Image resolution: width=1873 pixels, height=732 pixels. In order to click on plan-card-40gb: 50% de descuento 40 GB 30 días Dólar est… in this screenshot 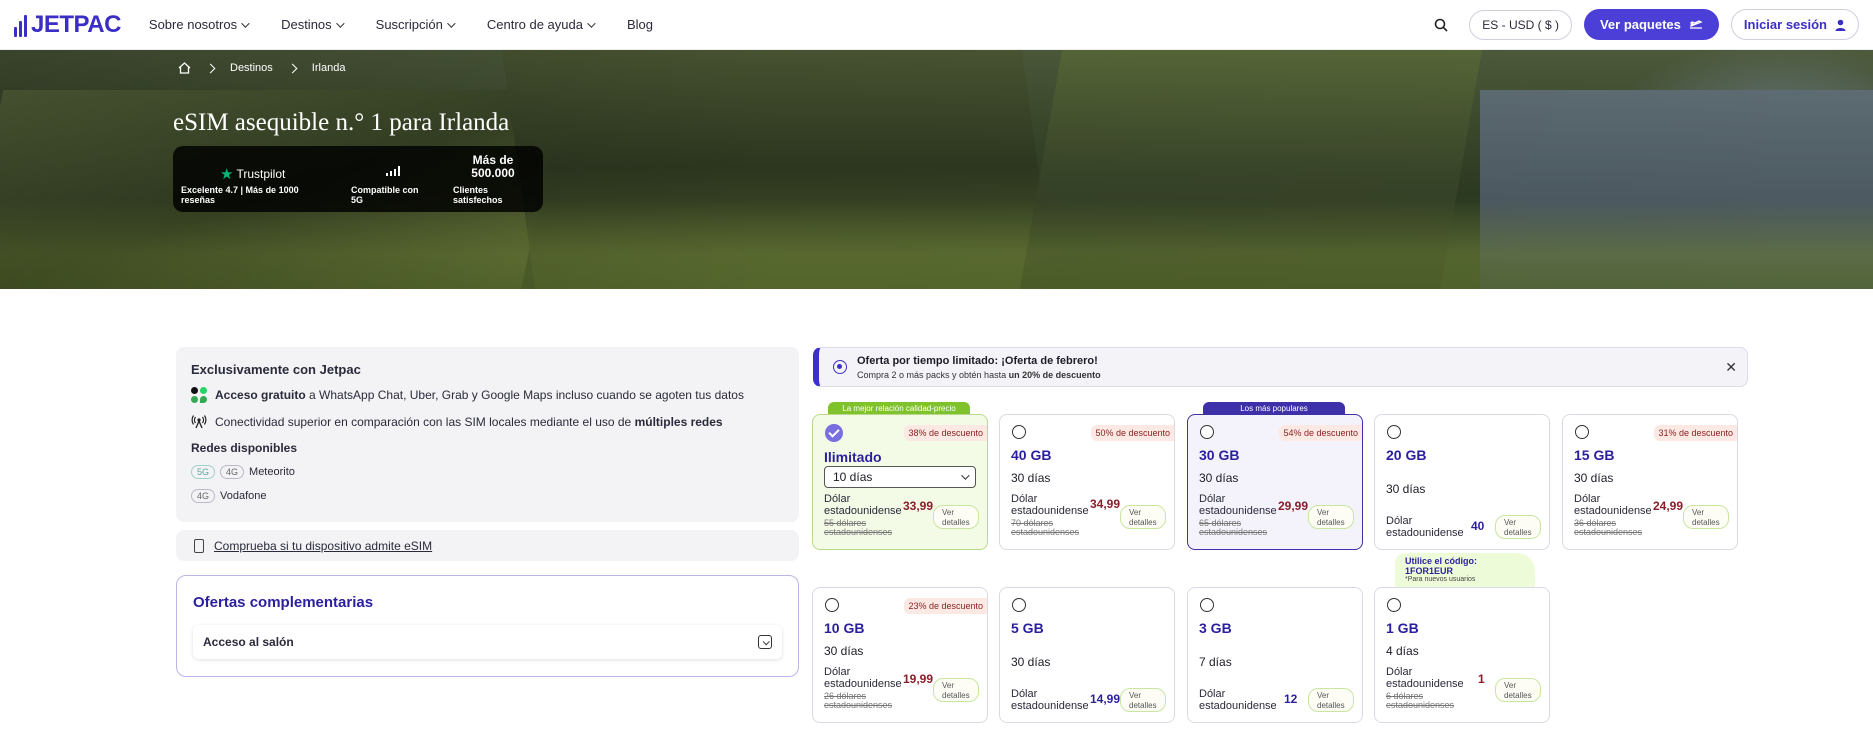, I will do `click(1087, 482)`.